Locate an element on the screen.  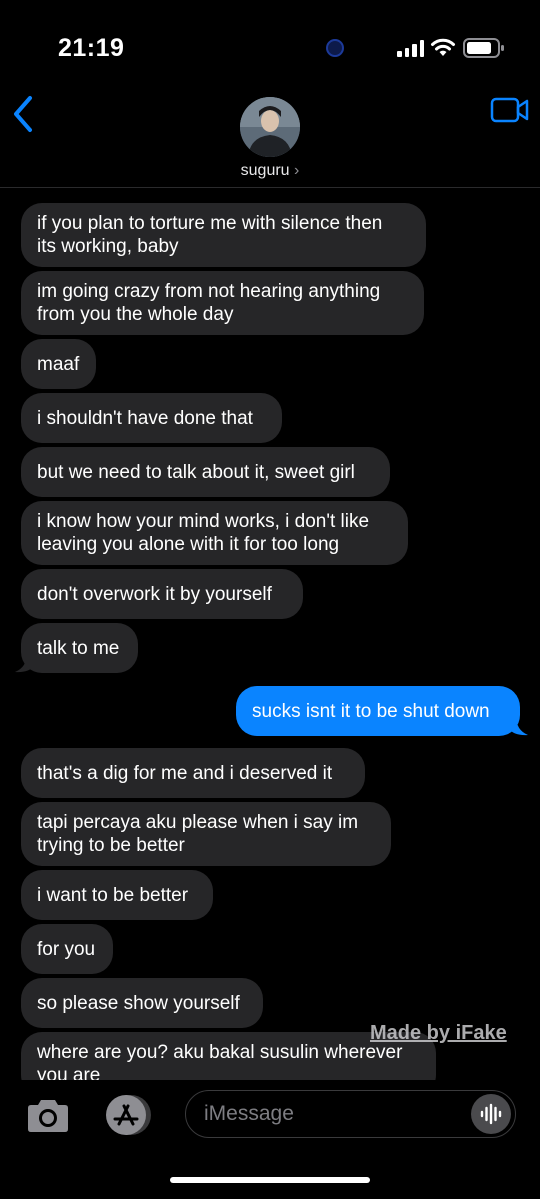
message-line: so please show yourself is located at coordinates (138, 1003).